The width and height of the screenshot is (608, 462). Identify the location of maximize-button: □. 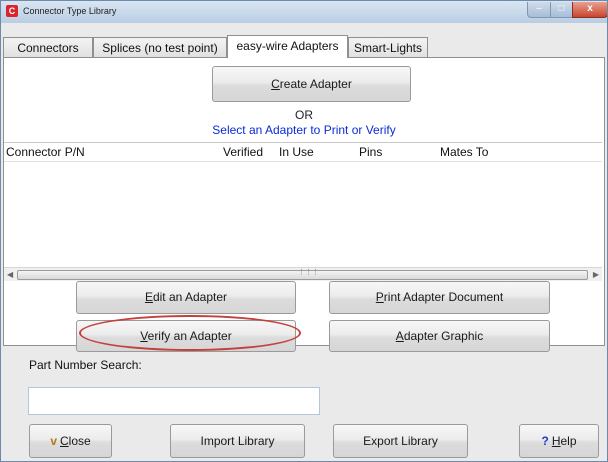
(561, 10).